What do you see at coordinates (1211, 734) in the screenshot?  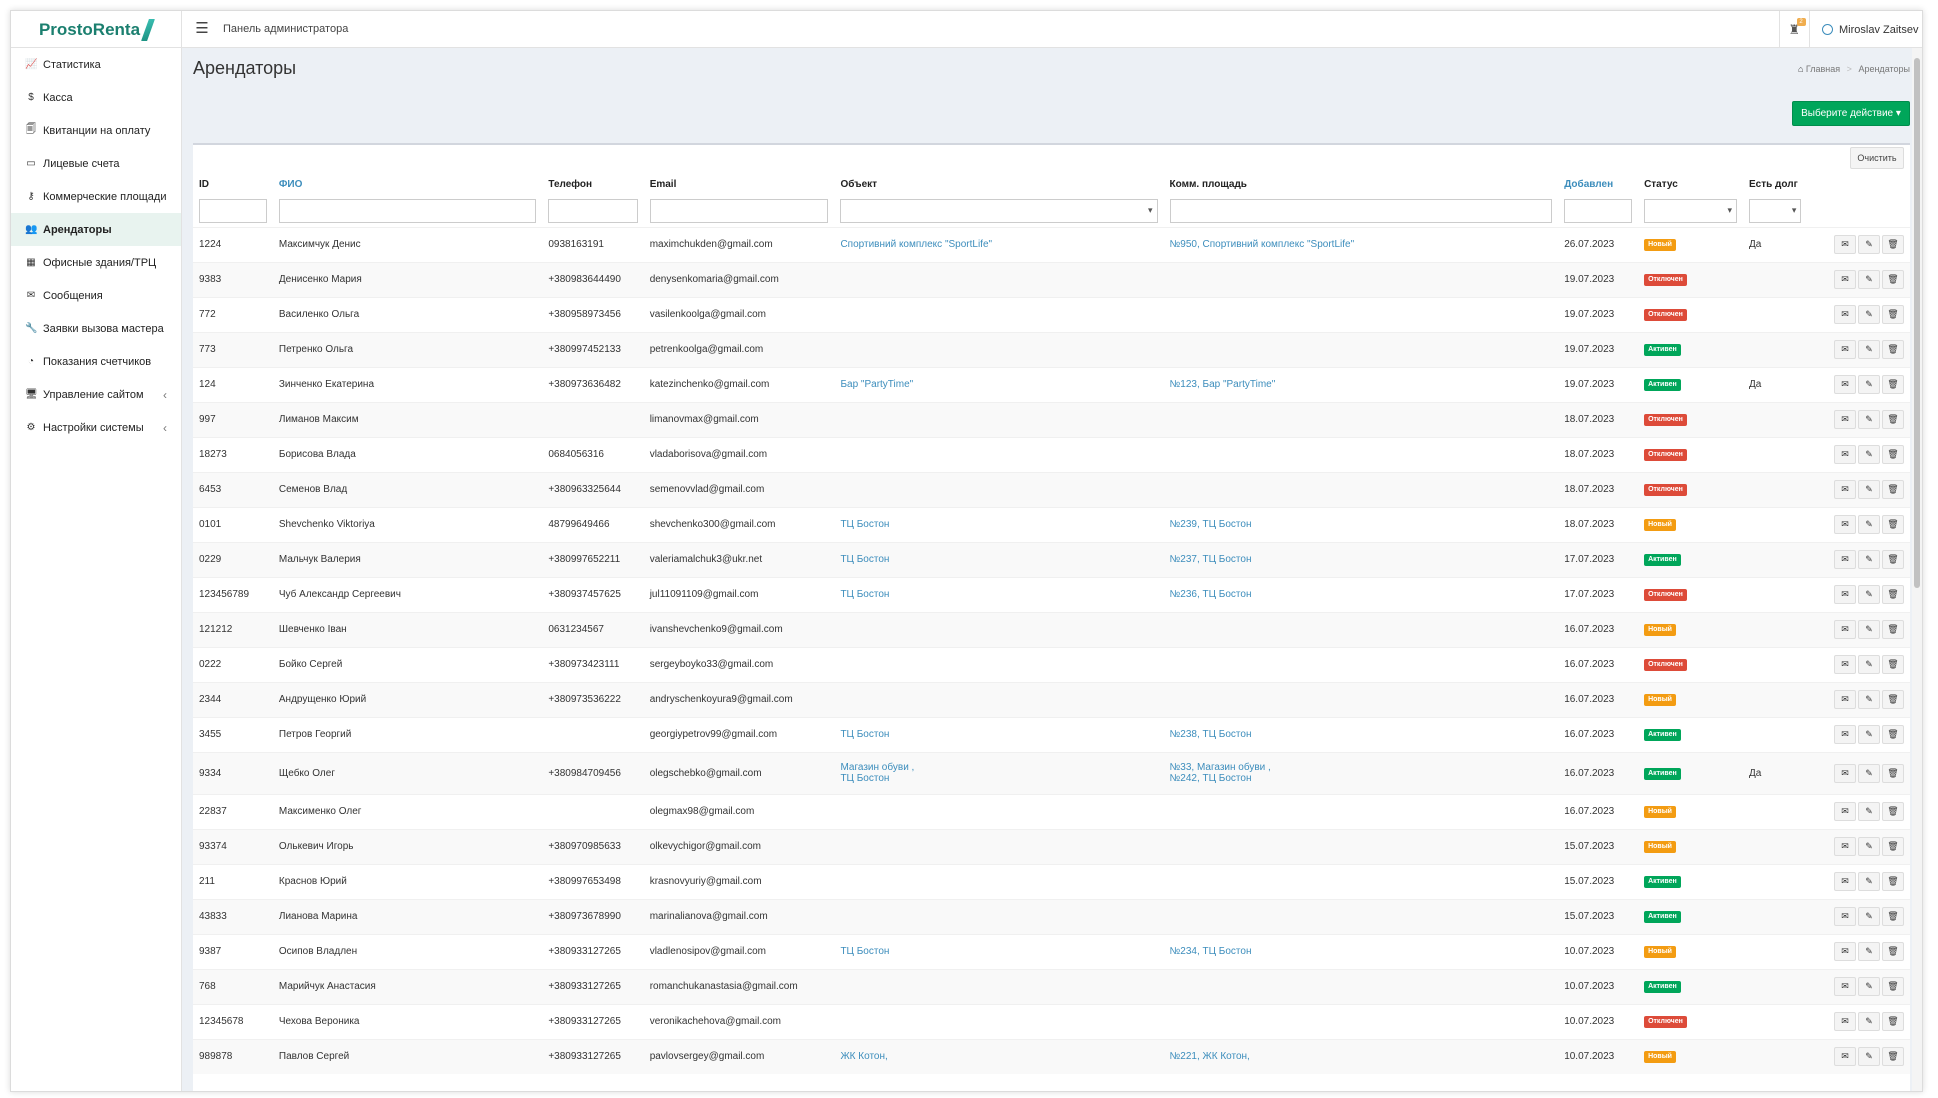 I see `area-link: №238, ТЦ Бостон` at bounding box center [1211, 734].